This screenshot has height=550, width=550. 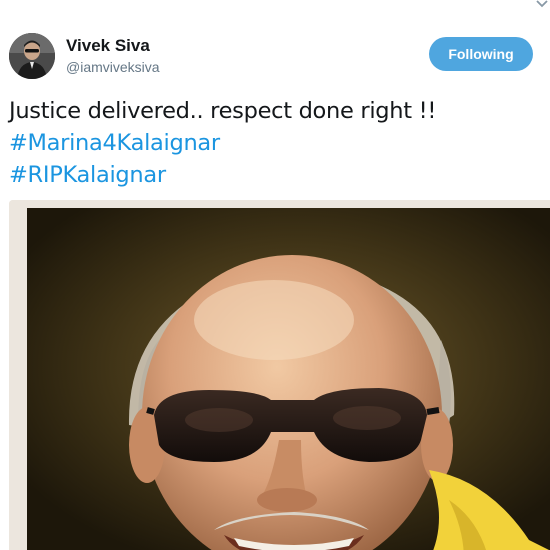 What do you see at coordinates (108, 46) in the screenshot?
I see `author-display-name: Vivek Siva` at bounding box center [108, 46].